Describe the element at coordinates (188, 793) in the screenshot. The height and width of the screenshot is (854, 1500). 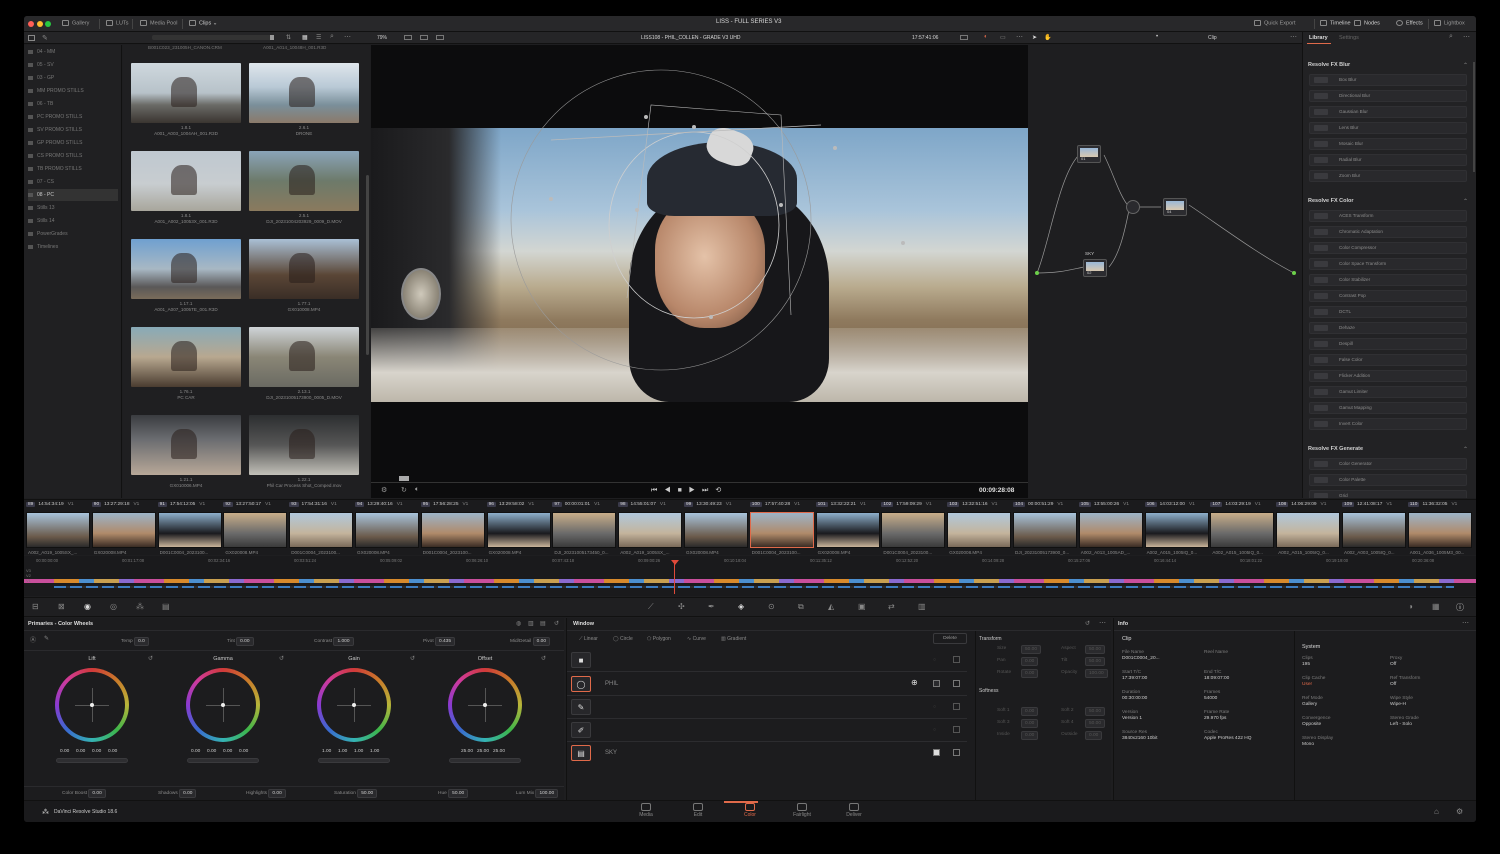
I see `shadows-input: 0.00` at that location.